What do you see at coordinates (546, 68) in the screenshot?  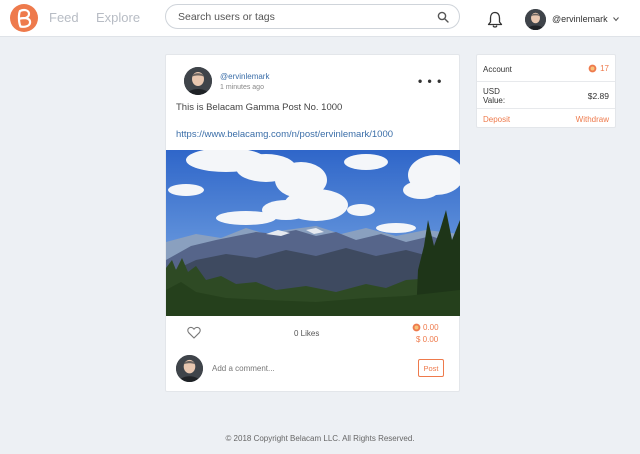 I see `account-header-row: Account 17` at bounding box center [546, 68].